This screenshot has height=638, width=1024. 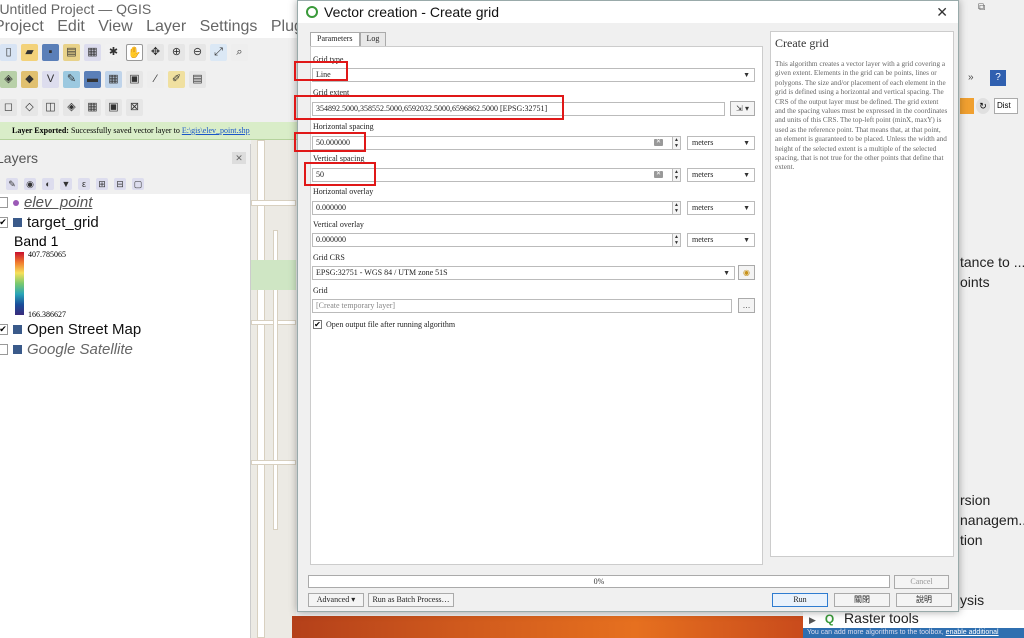 What do you see at coordinates (676, 143) in the screenshot?
I see `h-spacing-spinner: ▲ ▼` at bounding box center [676, 143].